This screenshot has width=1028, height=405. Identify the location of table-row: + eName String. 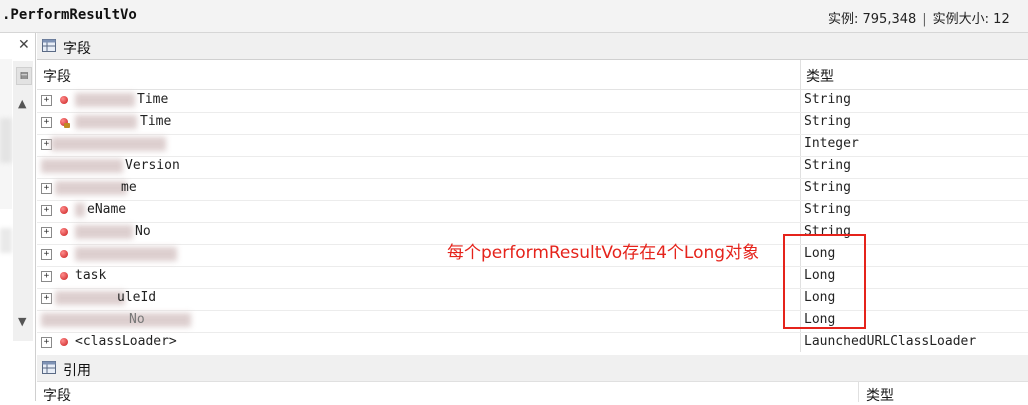
(532, 211).